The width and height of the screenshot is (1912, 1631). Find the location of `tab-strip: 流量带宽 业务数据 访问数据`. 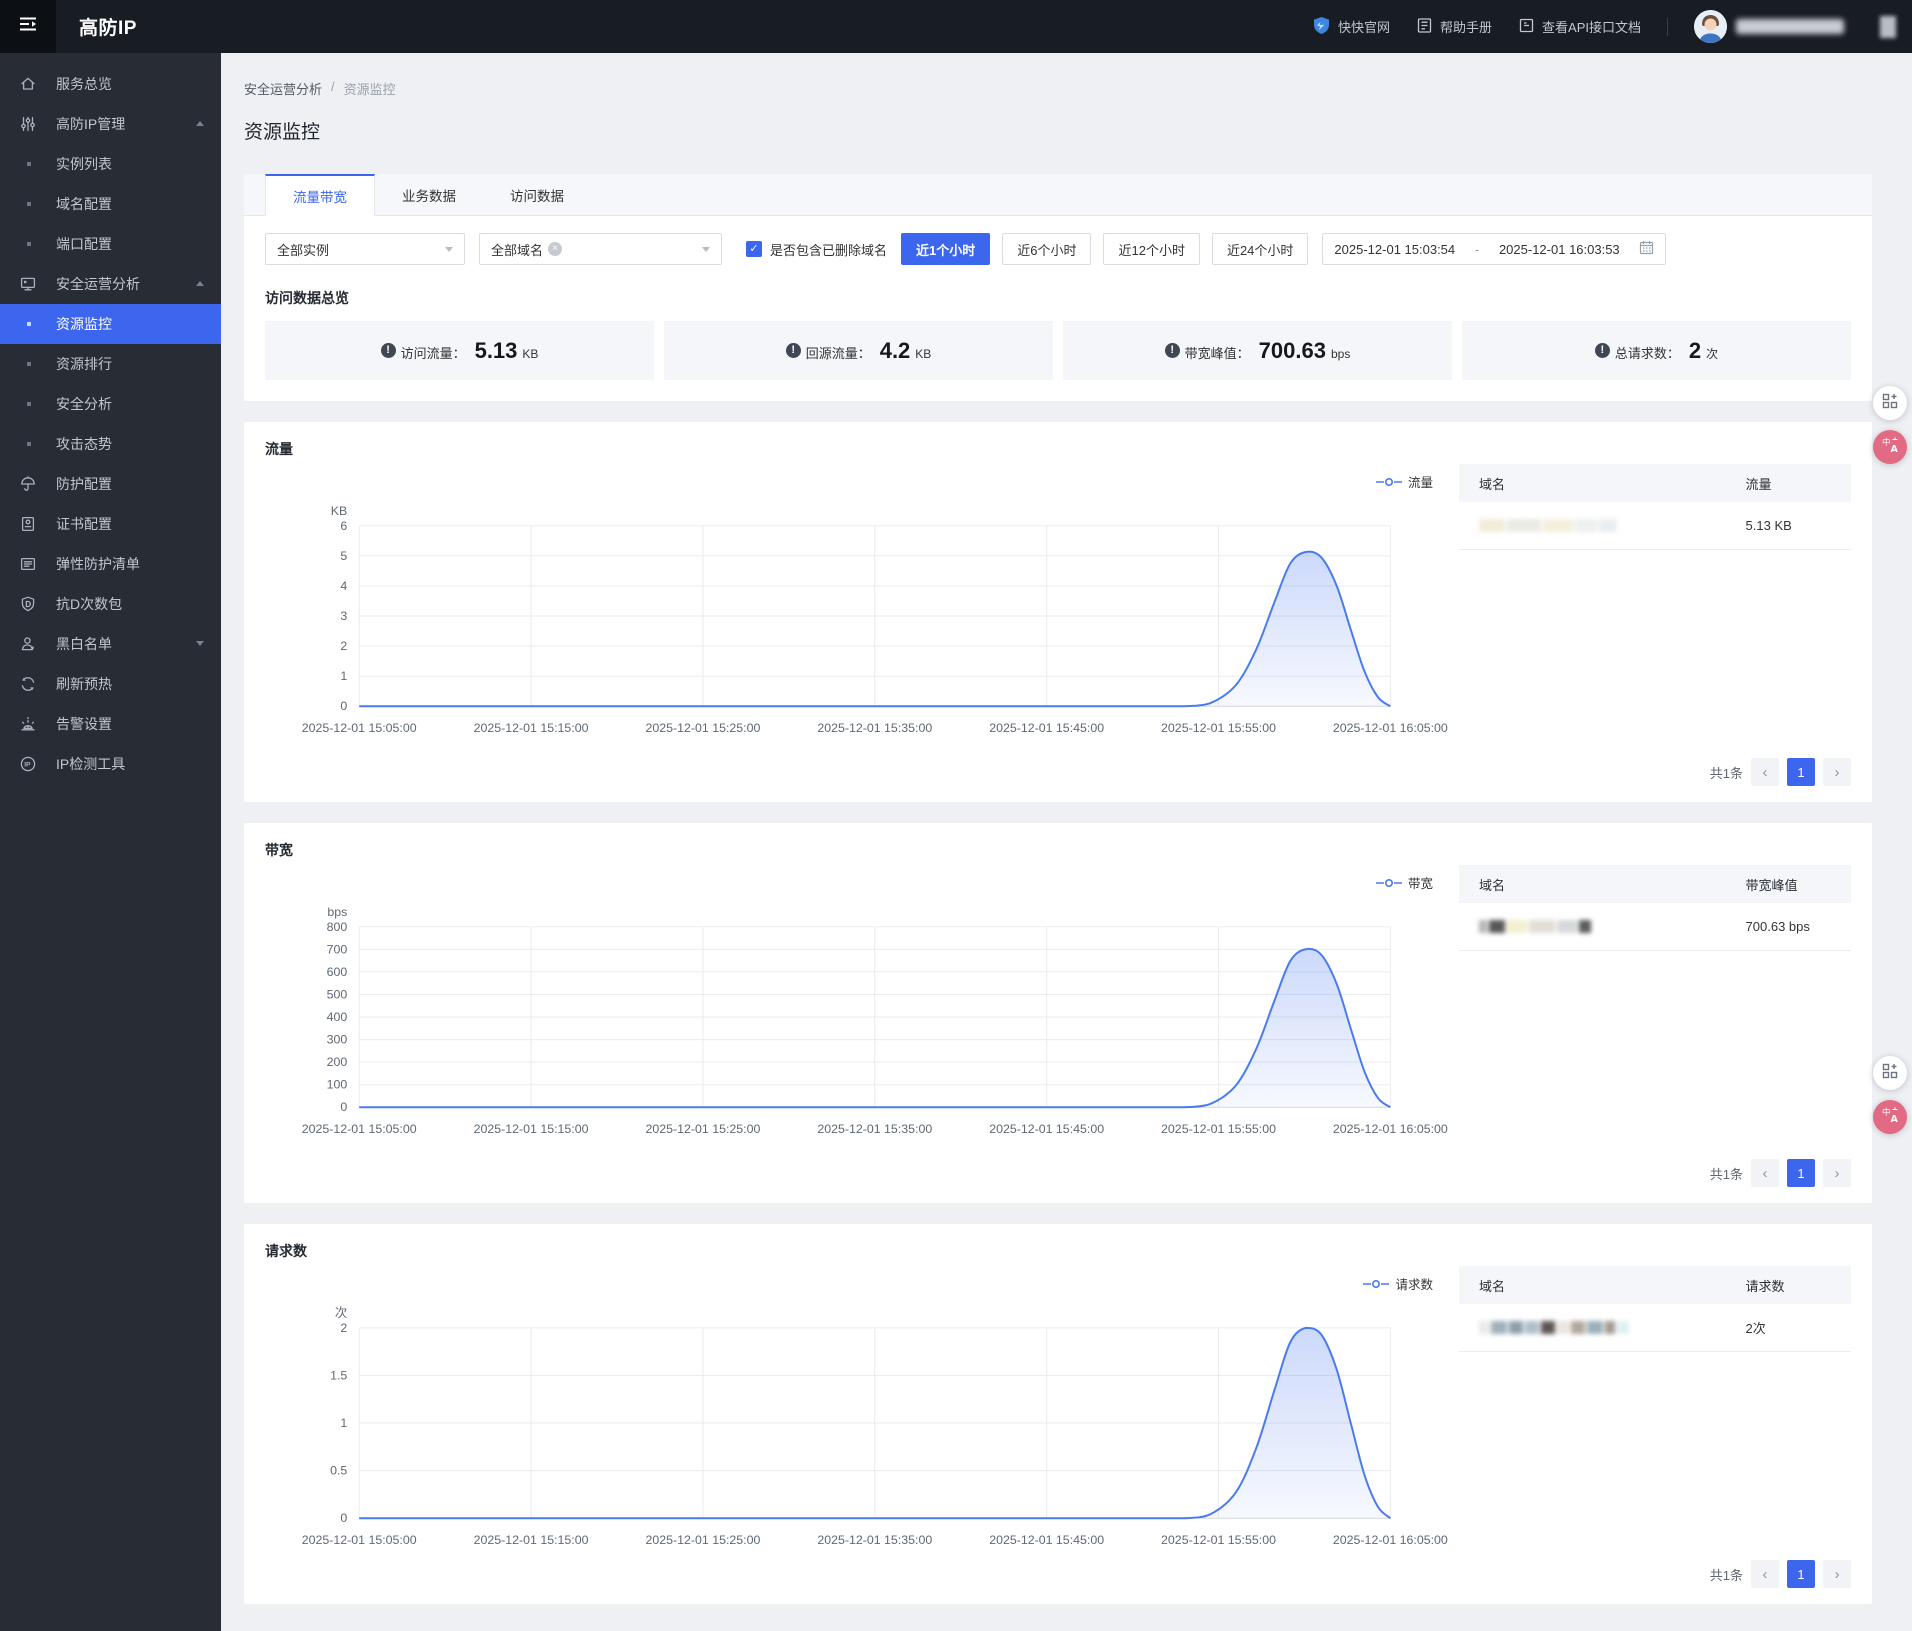

tab-strip: 流量带宽 业务数据 访问数据 is located at coordinates (1058, 195).